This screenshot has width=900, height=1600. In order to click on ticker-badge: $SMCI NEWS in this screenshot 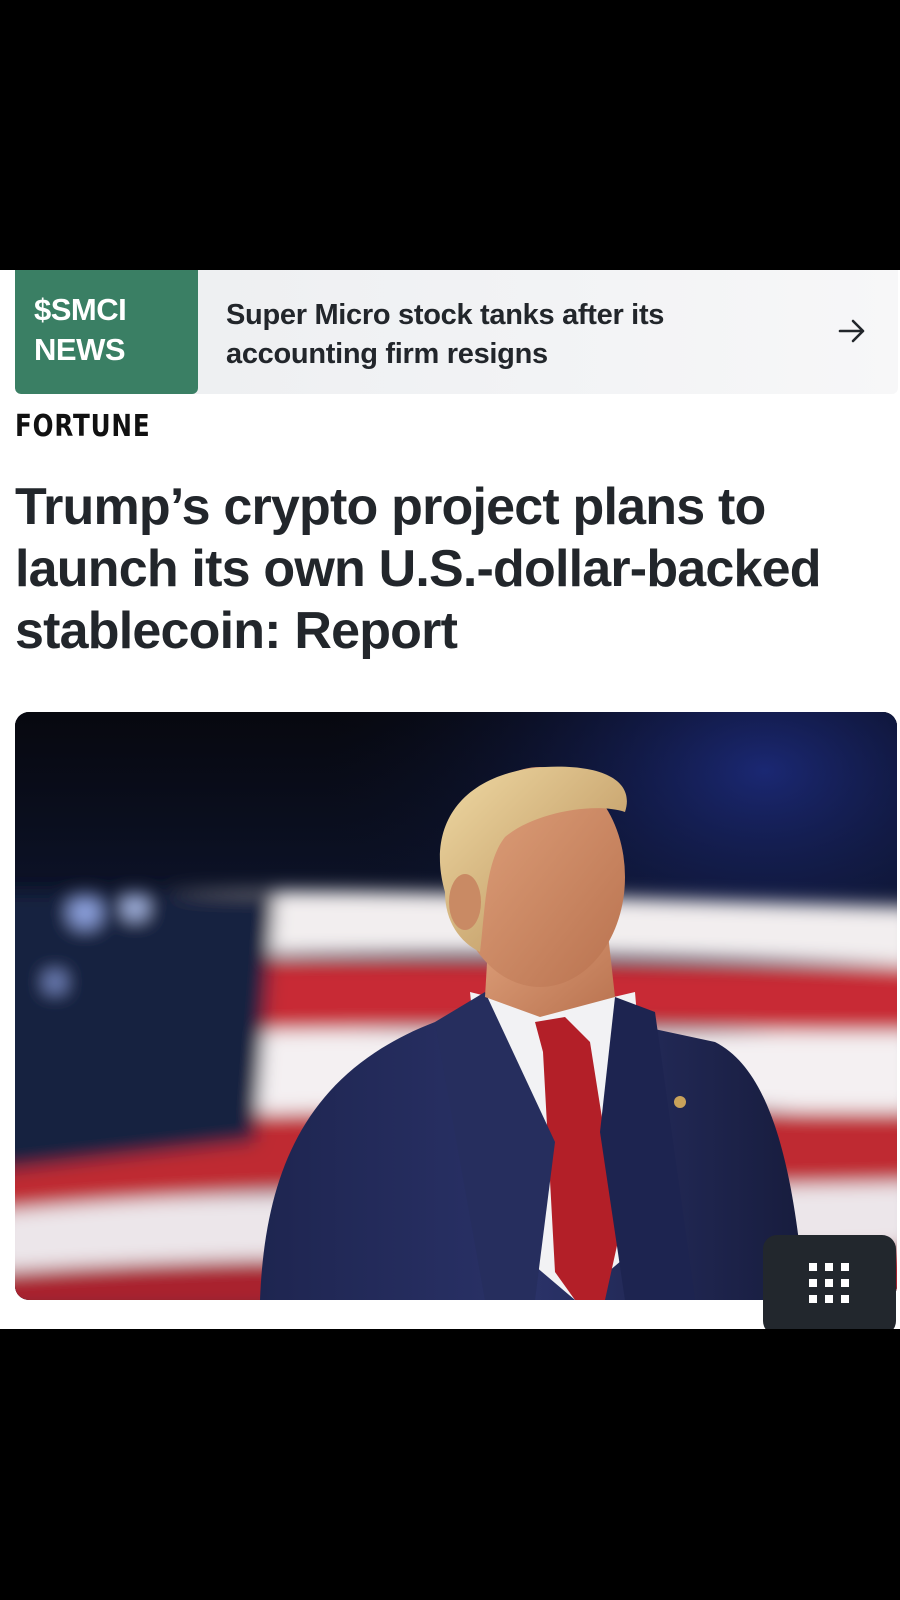, I will do `click(106, 332)`.